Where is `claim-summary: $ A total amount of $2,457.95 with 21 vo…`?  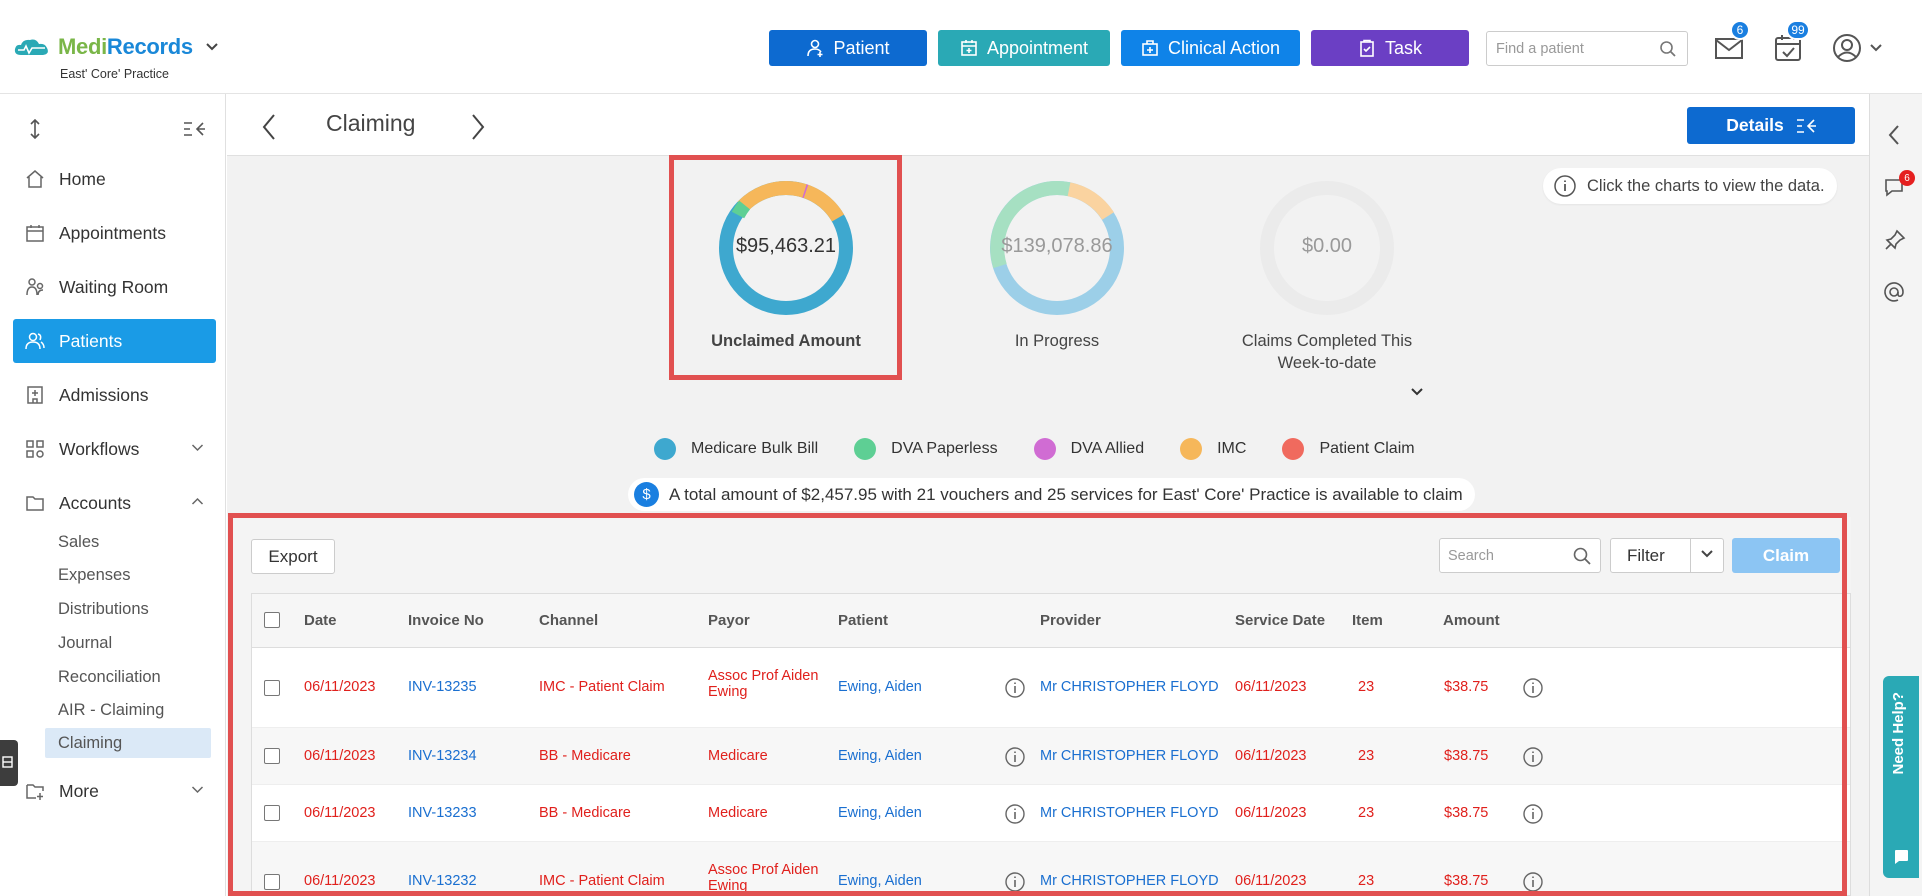 claim-summary: $ A total amount of $2,457.95 with 21 vo… is located at coordinates (1051, 494).